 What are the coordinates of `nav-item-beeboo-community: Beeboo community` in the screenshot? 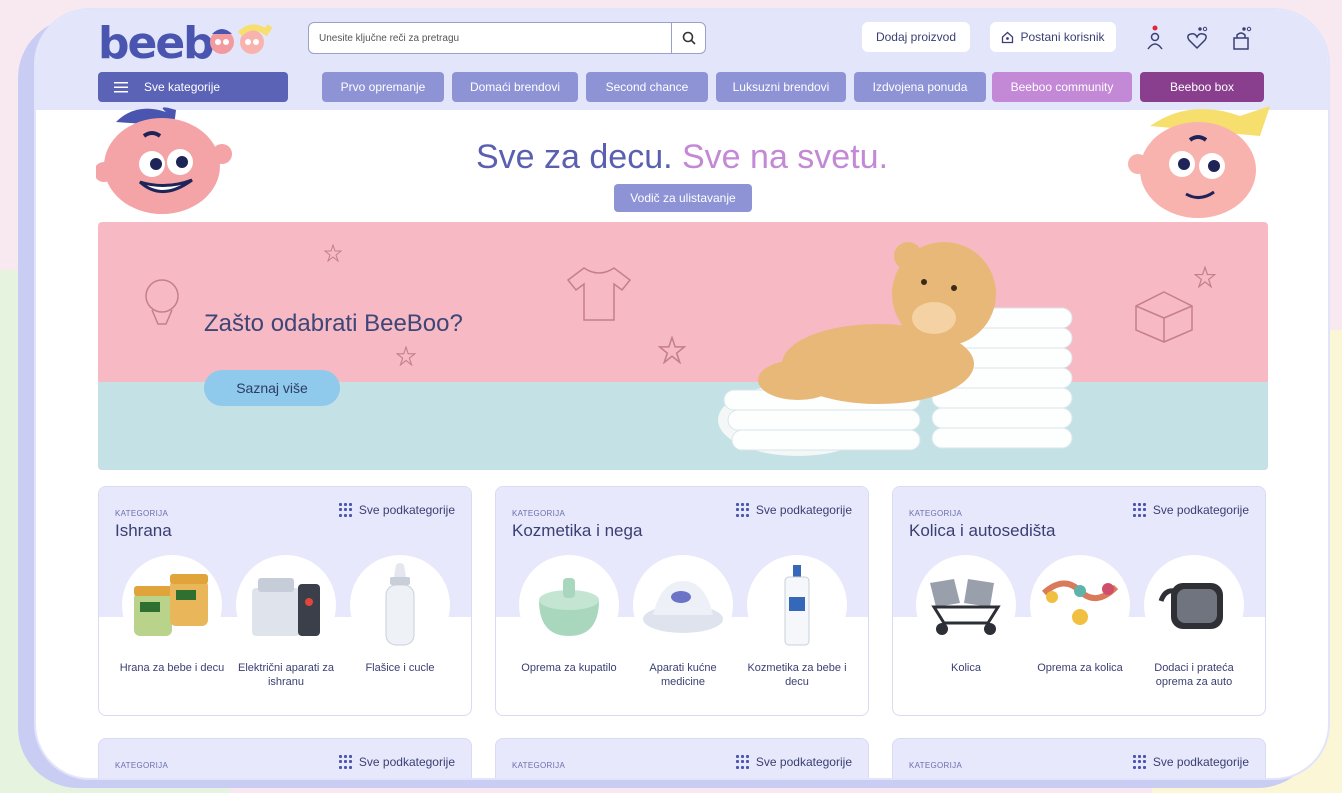 It's located at (1062, 87).